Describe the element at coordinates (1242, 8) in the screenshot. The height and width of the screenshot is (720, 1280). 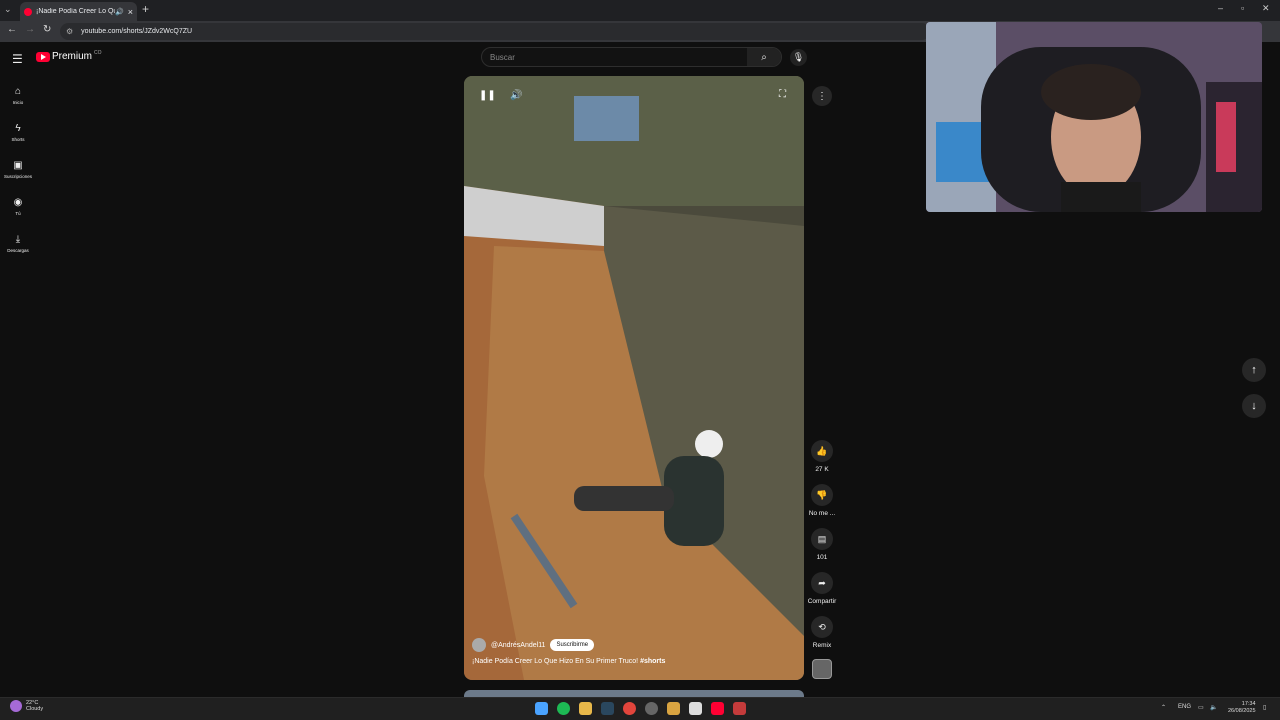
I see `restore-icon: ▫` at that location.